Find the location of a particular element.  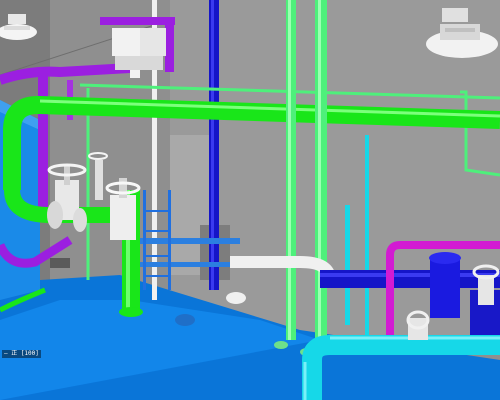

blue-pipe is located at coordinates (190, 241).